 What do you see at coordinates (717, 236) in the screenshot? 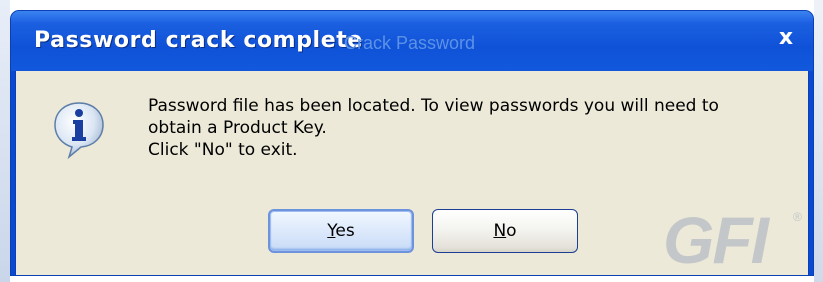
I see `gfi-logo-text: GFI` at bounding box center [717, 236].